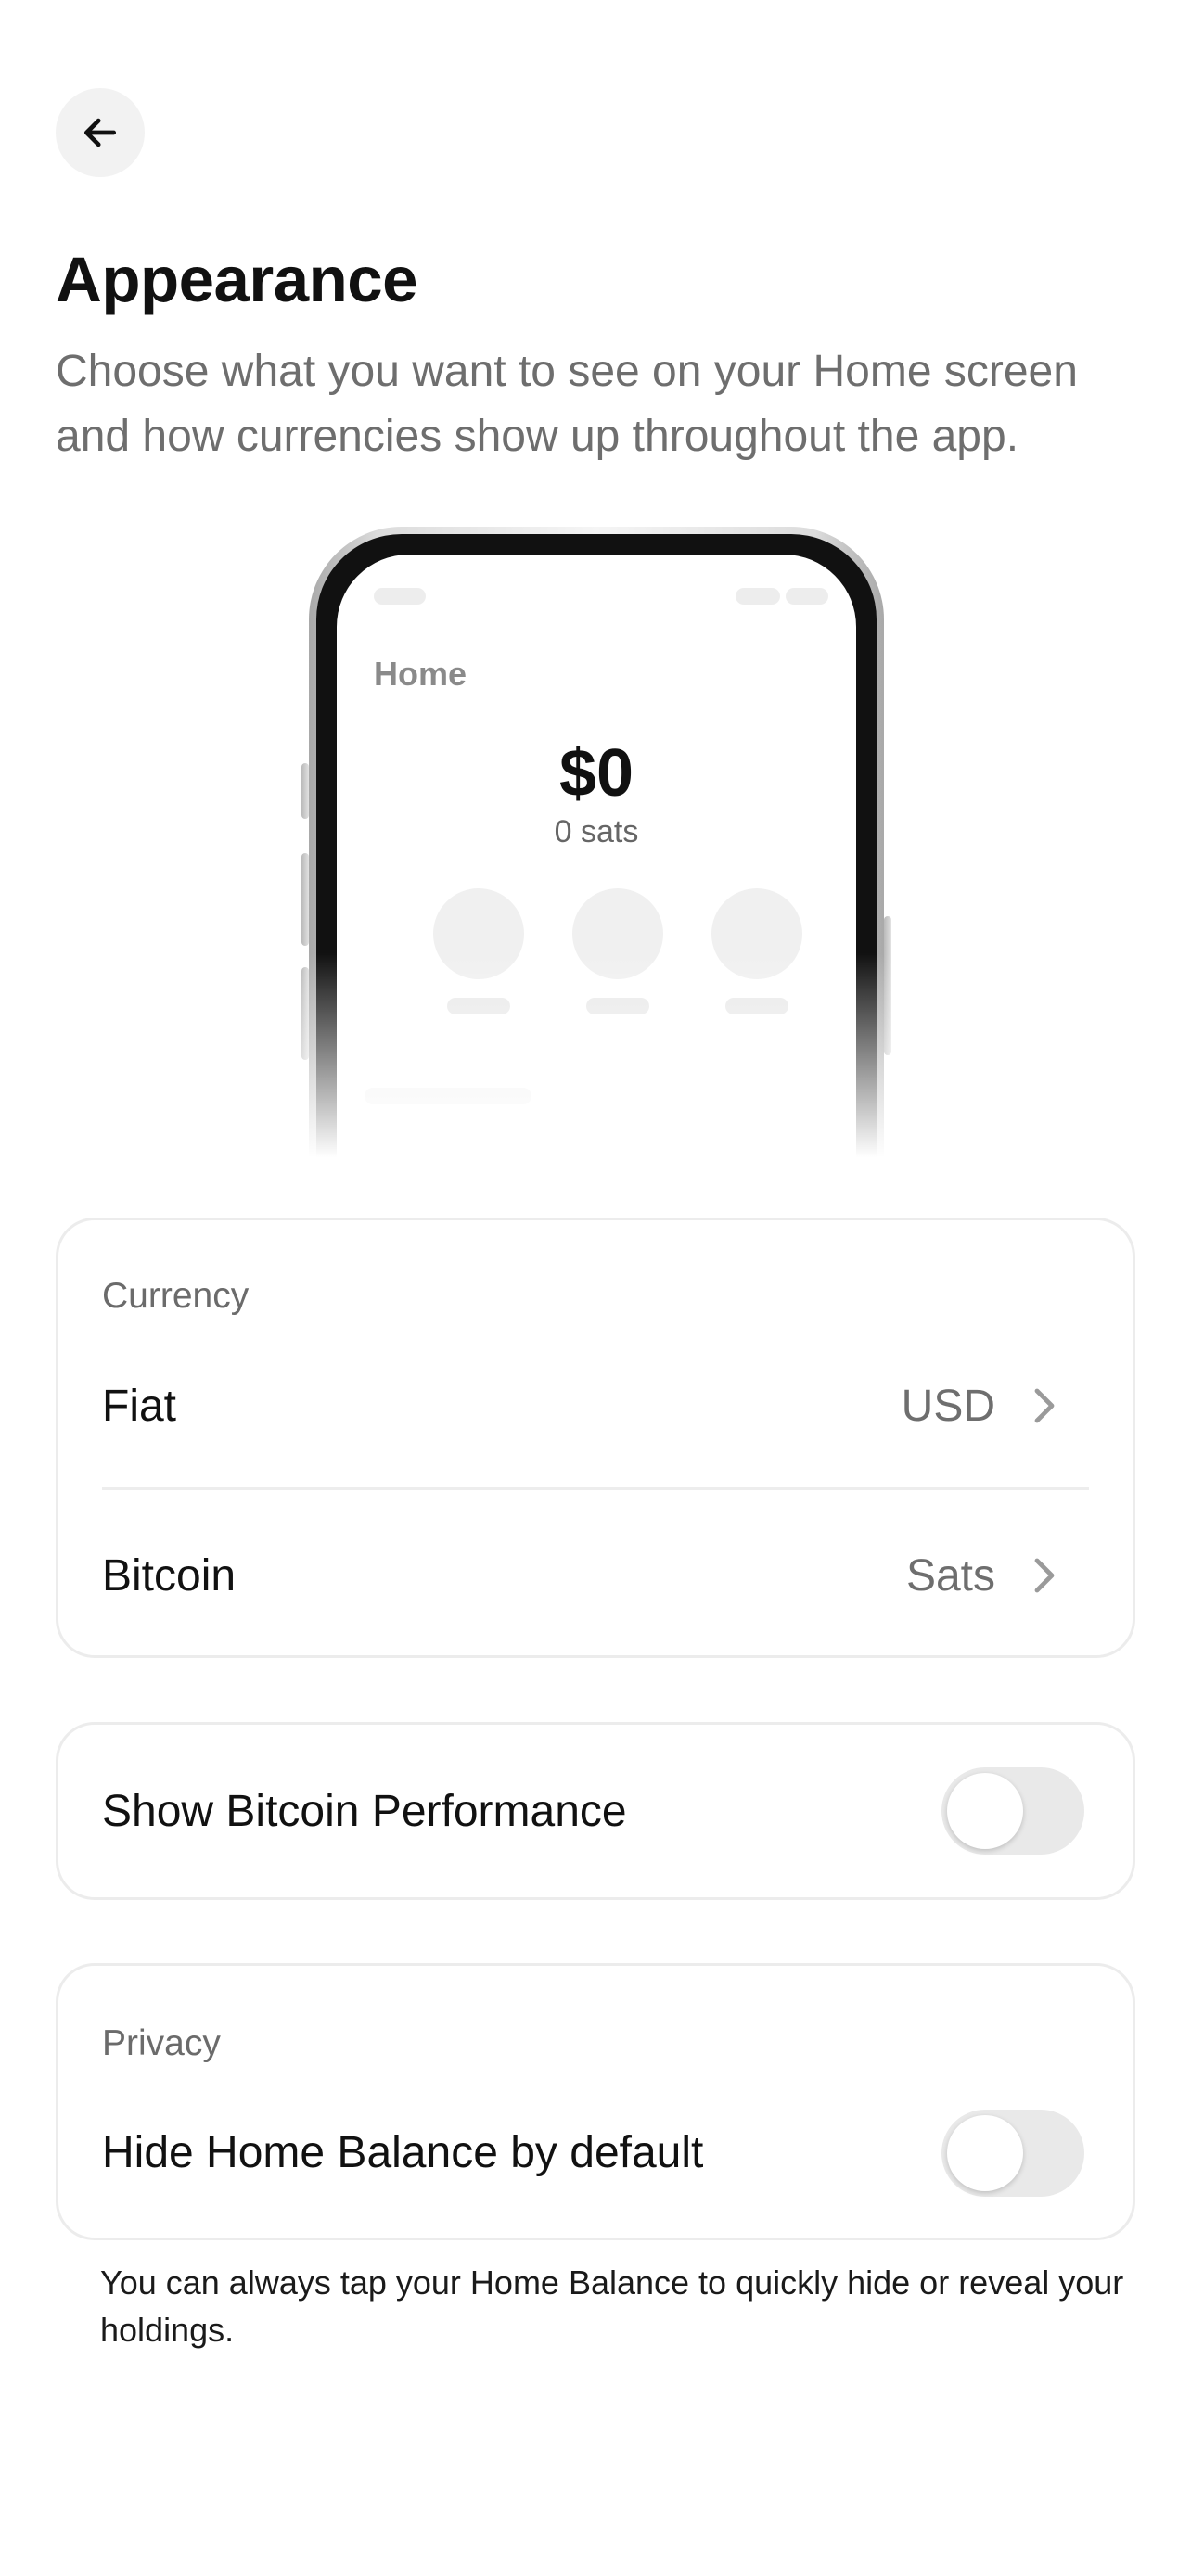 The image size is (1191, 2576). Describe the element at coordinates (237, 279) in the screenshot. I see `page-title: Appearance` at that location.